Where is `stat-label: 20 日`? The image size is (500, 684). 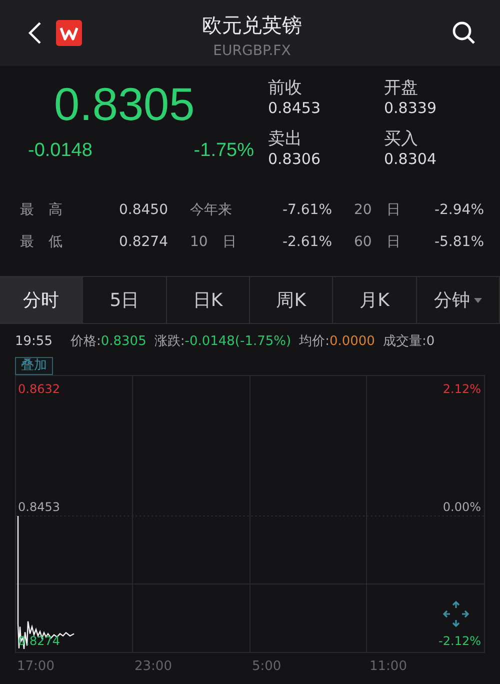 stat-label: 20 日 is located at coordinates (377, 210).